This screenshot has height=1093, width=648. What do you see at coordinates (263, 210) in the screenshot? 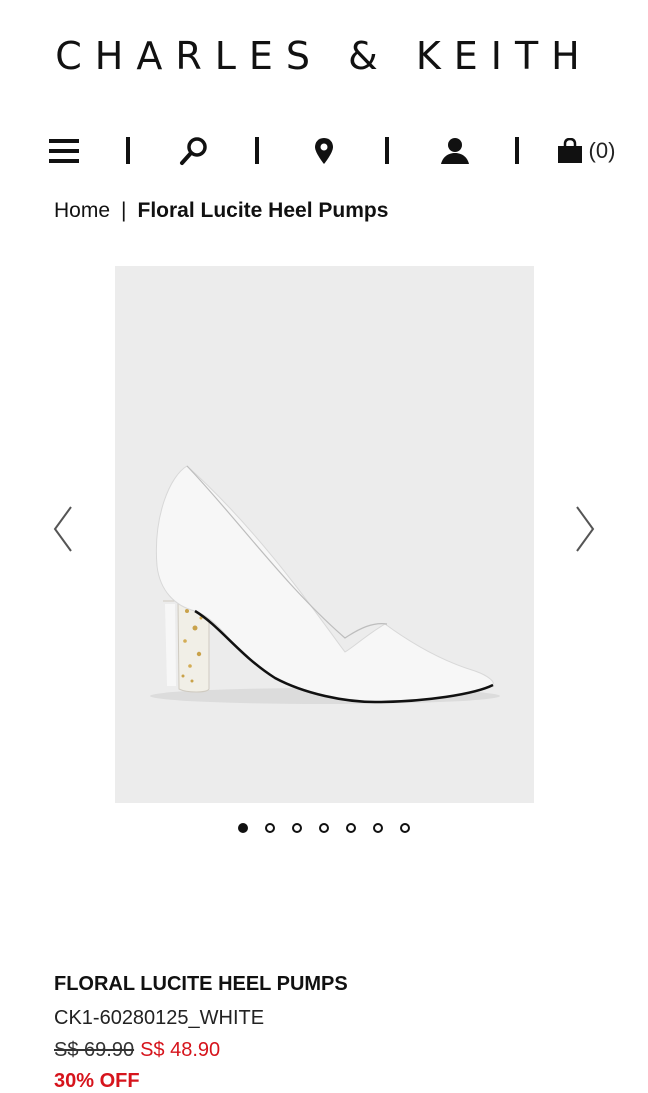
I see `breadcrumb-current: Floral Lucite Heel Pumps` at bounding box center [263, 210].